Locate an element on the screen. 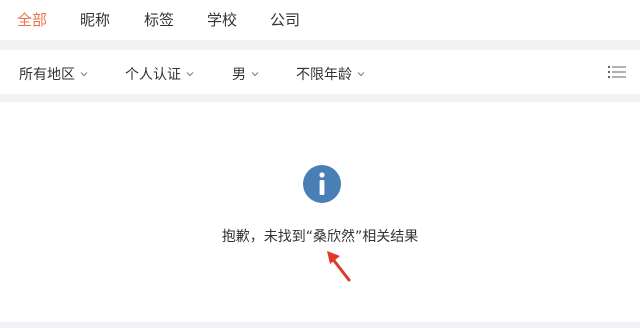  tab-school: 学校 is located at coordinates (222, 19).